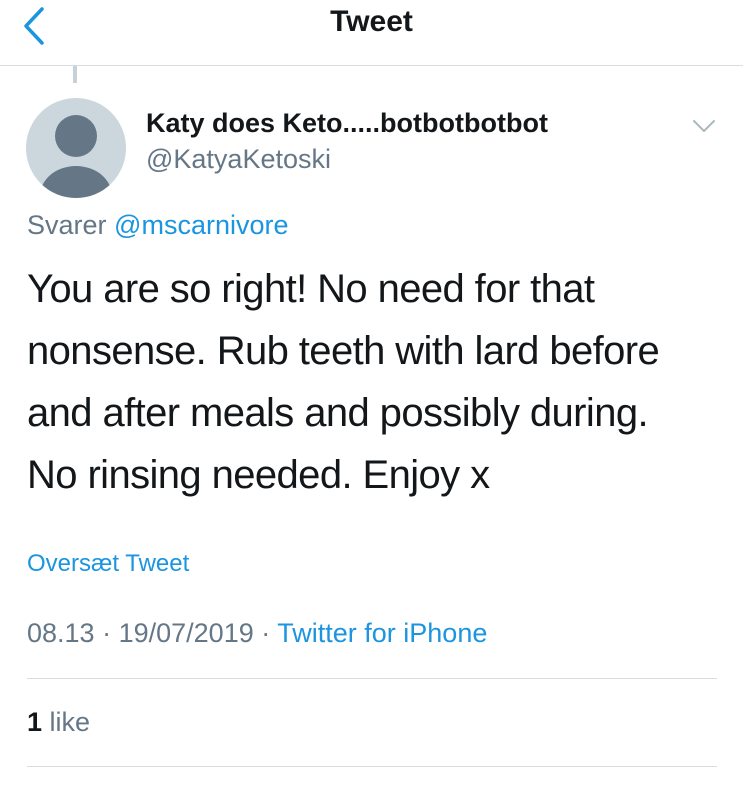  I want to click on reply-context: Svarer @mscarnivore, so click(158, 225).